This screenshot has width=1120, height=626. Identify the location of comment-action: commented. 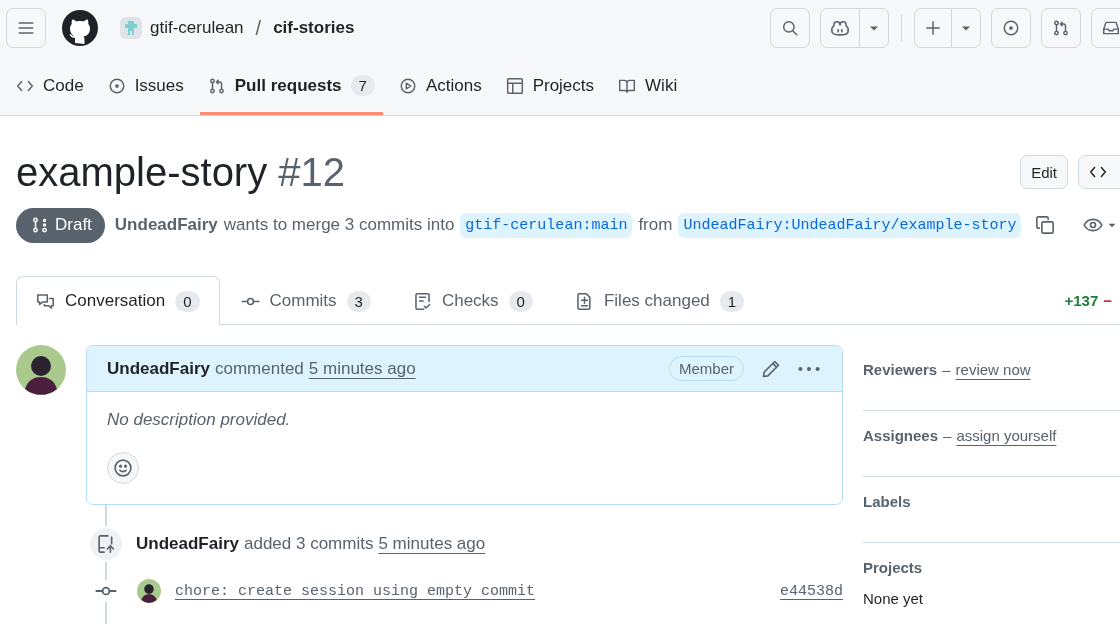
(259, 368).